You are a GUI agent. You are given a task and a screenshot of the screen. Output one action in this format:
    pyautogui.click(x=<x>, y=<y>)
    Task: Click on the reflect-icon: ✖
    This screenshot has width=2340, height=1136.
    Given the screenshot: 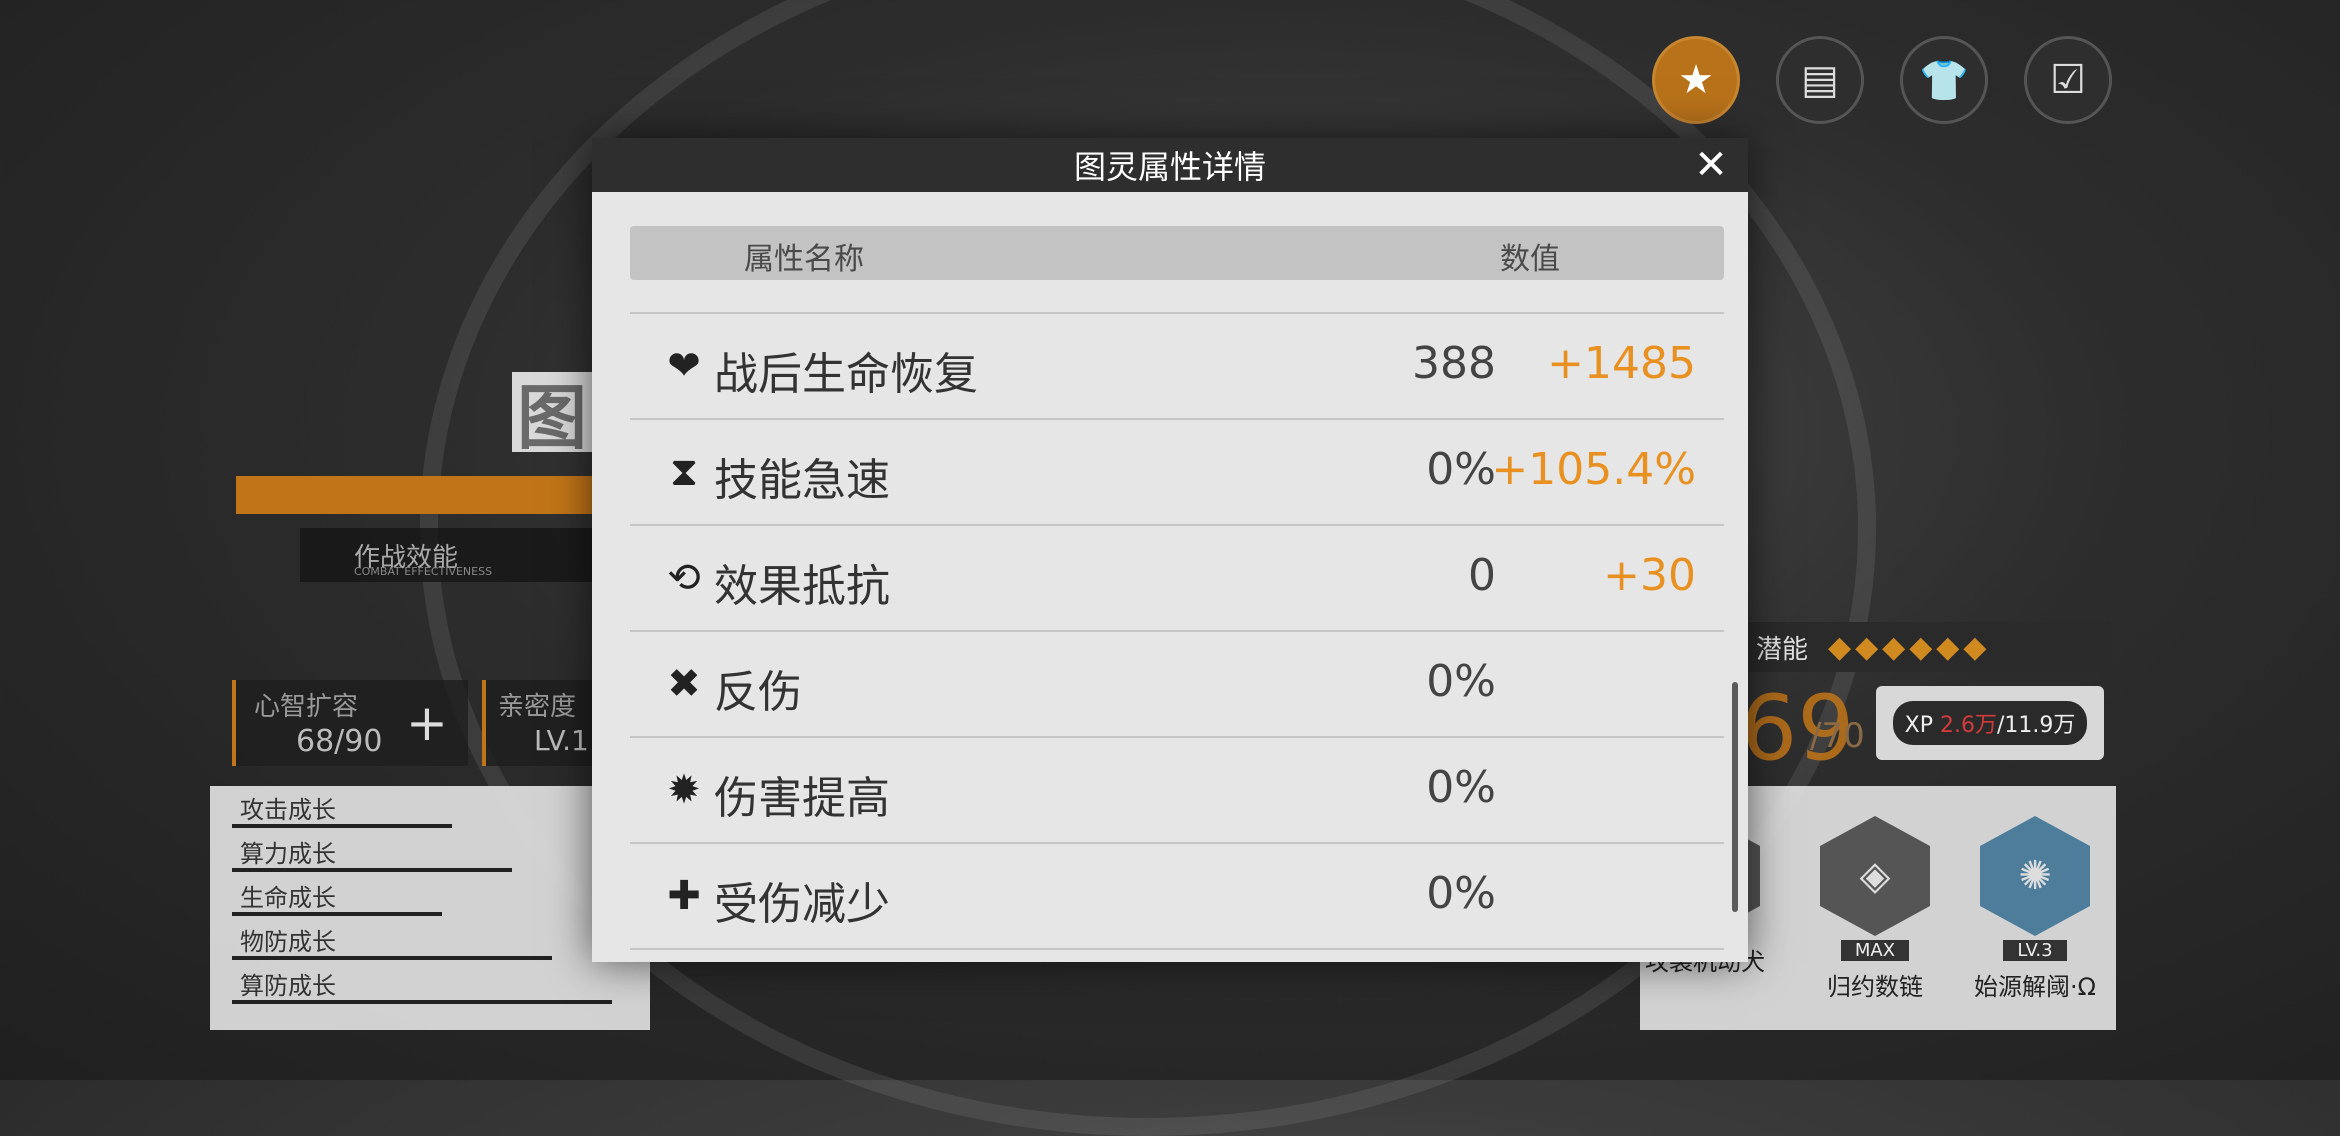 What is the action you would take?
    pyautogui.click(x=684, y=684)
    